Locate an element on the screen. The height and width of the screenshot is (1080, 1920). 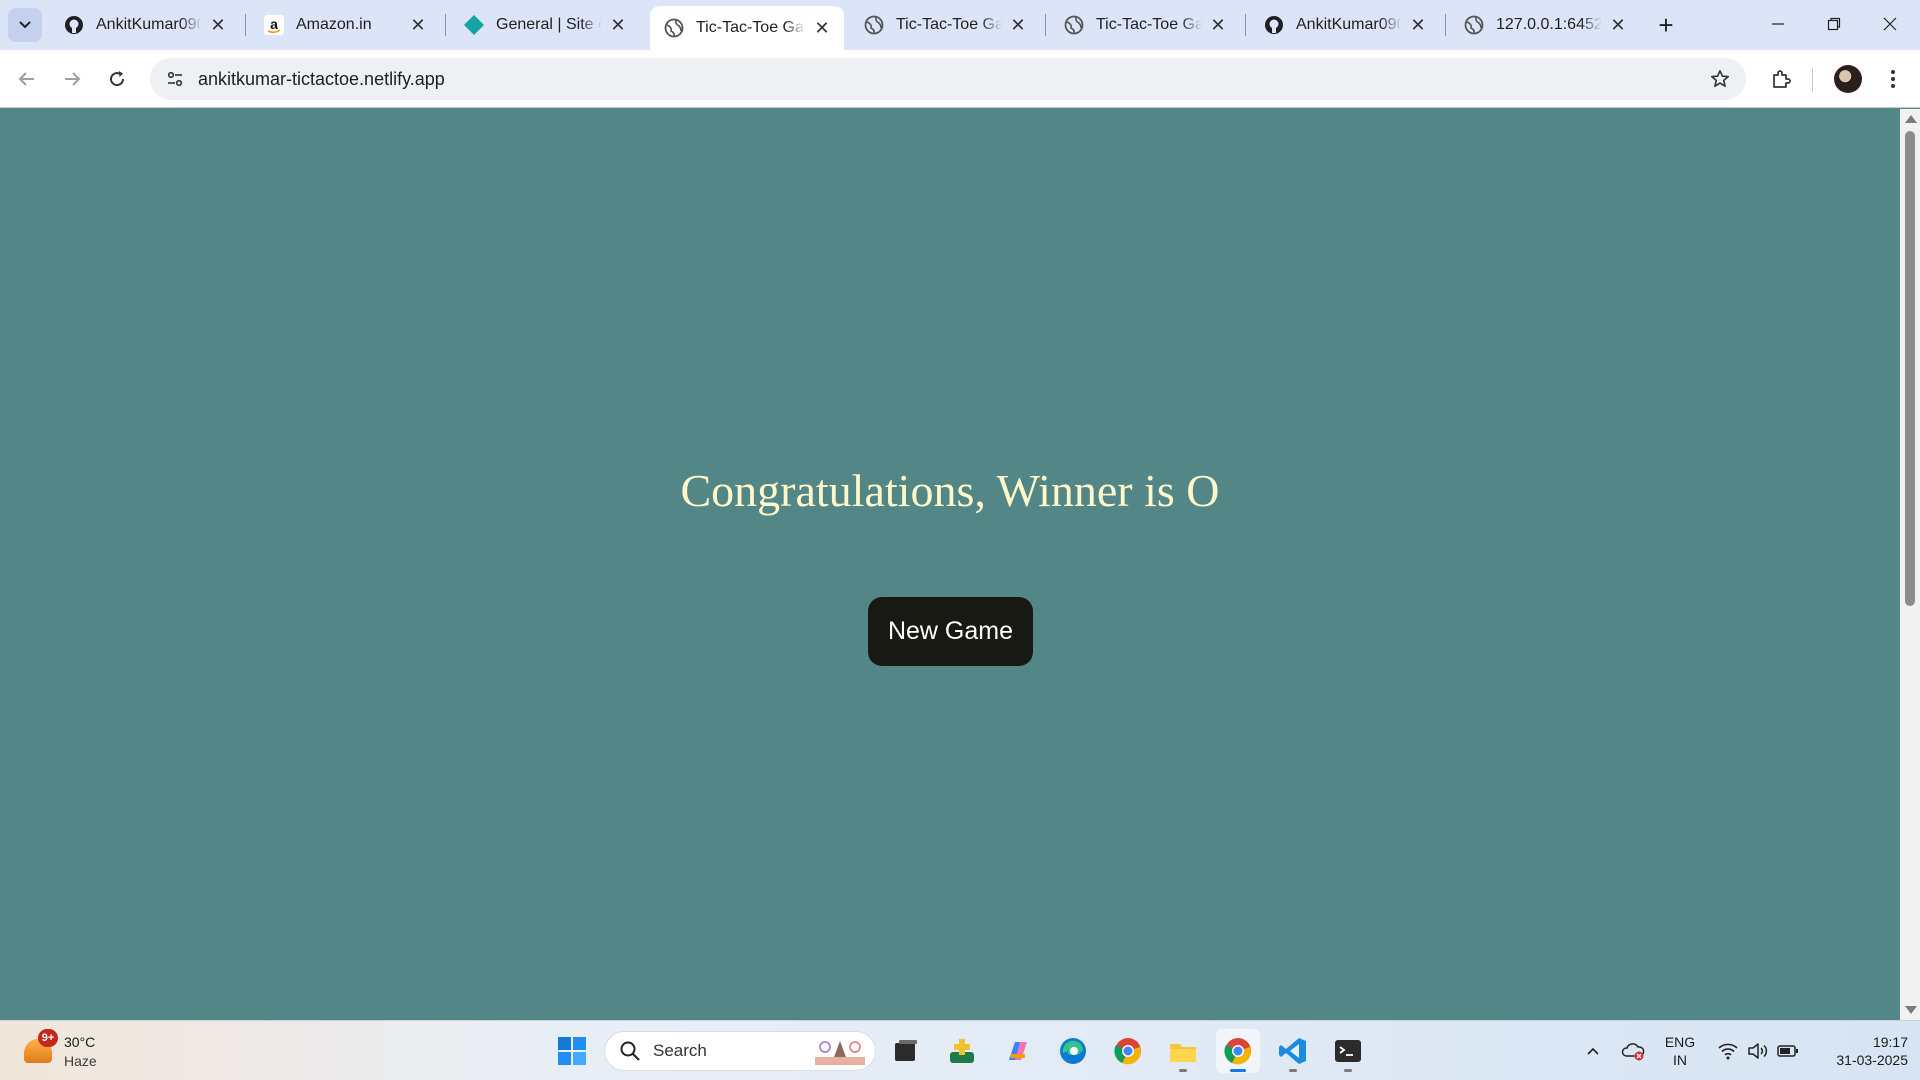
tab-tictactoe-active: Tic-Tac-Toe Gam ✕ is located at coordinates (747, 28).